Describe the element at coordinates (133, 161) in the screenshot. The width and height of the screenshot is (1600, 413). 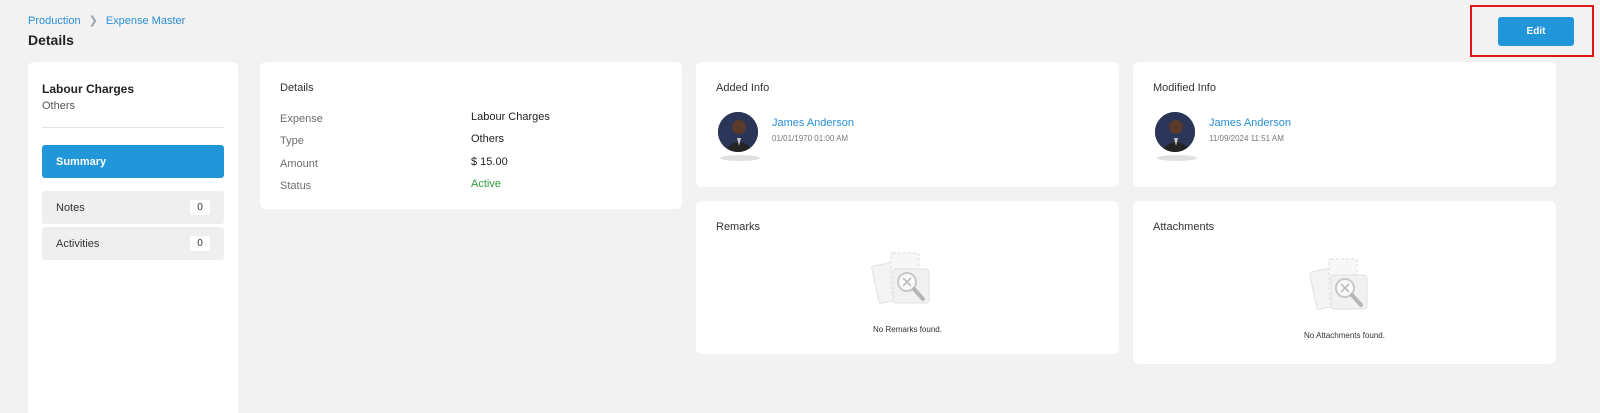
I see `nav-summary: Summary` at that location.